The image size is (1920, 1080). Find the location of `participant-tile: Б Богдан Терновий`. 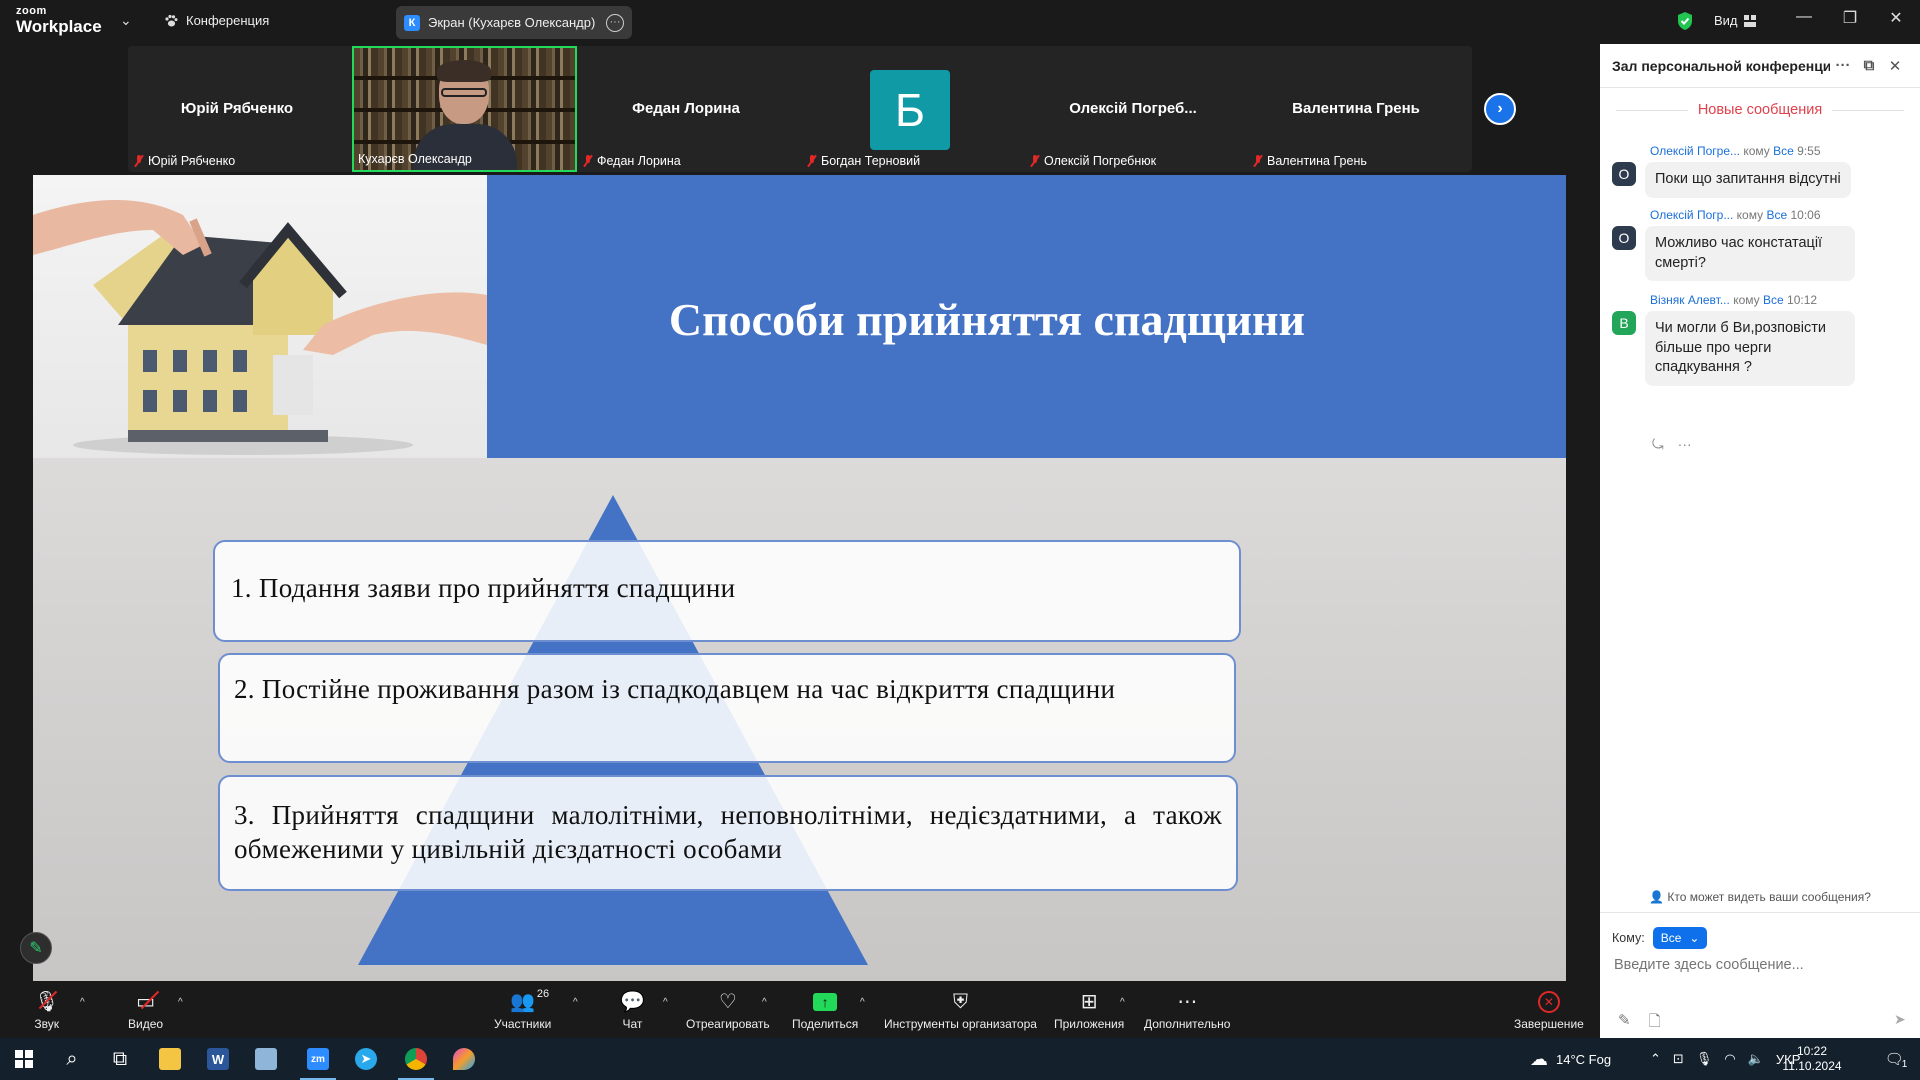

participant-tile: Б Богдан Терновий is located at coordinates (910, 109).